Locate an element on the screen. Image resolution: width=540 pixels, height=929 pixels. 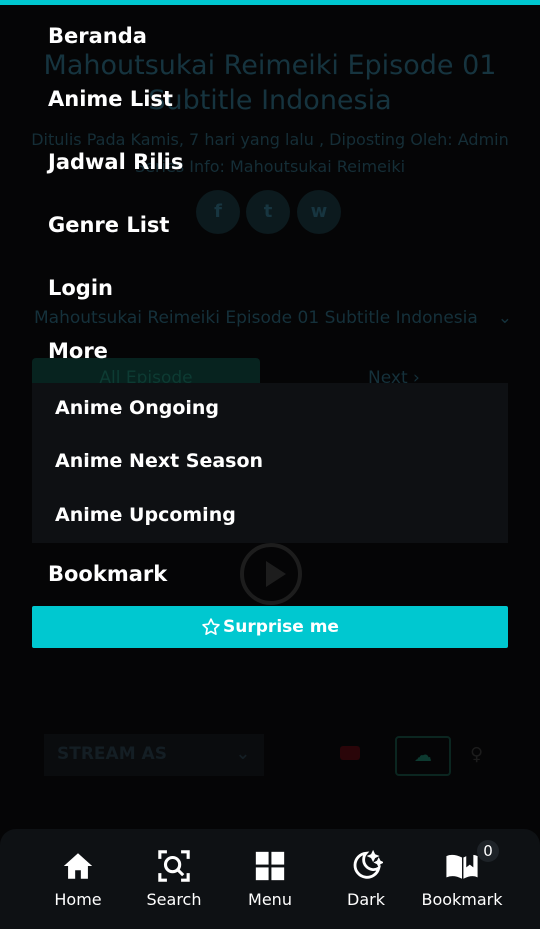
lightbulb-icon: ♀ is located at coordinates (480, 756).